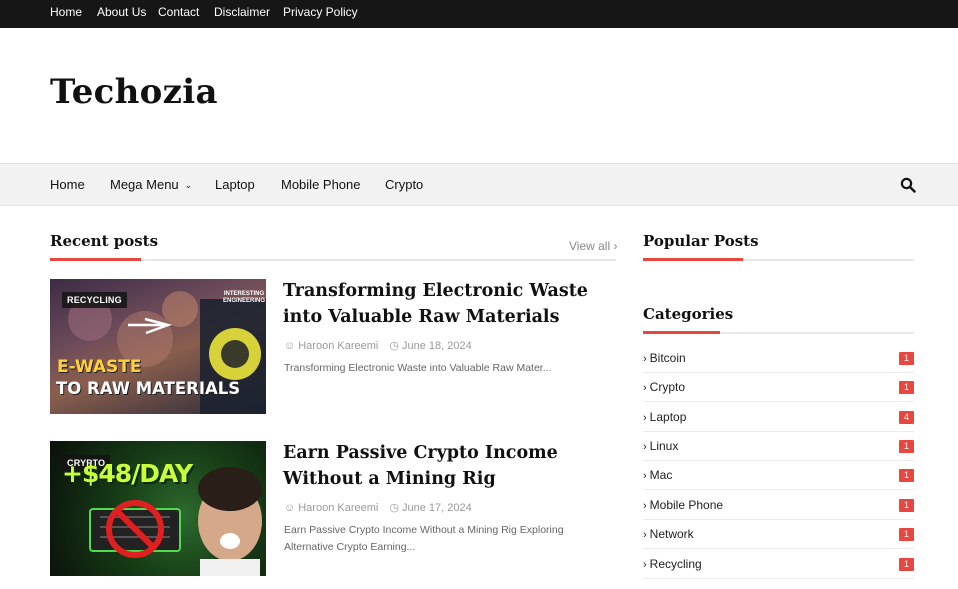 This screenshot has width=958, height=589. What do you see at coordinates (95, 259) in the screenshot?
I see `recent-posts-accent` at bounding box center [95, 259].